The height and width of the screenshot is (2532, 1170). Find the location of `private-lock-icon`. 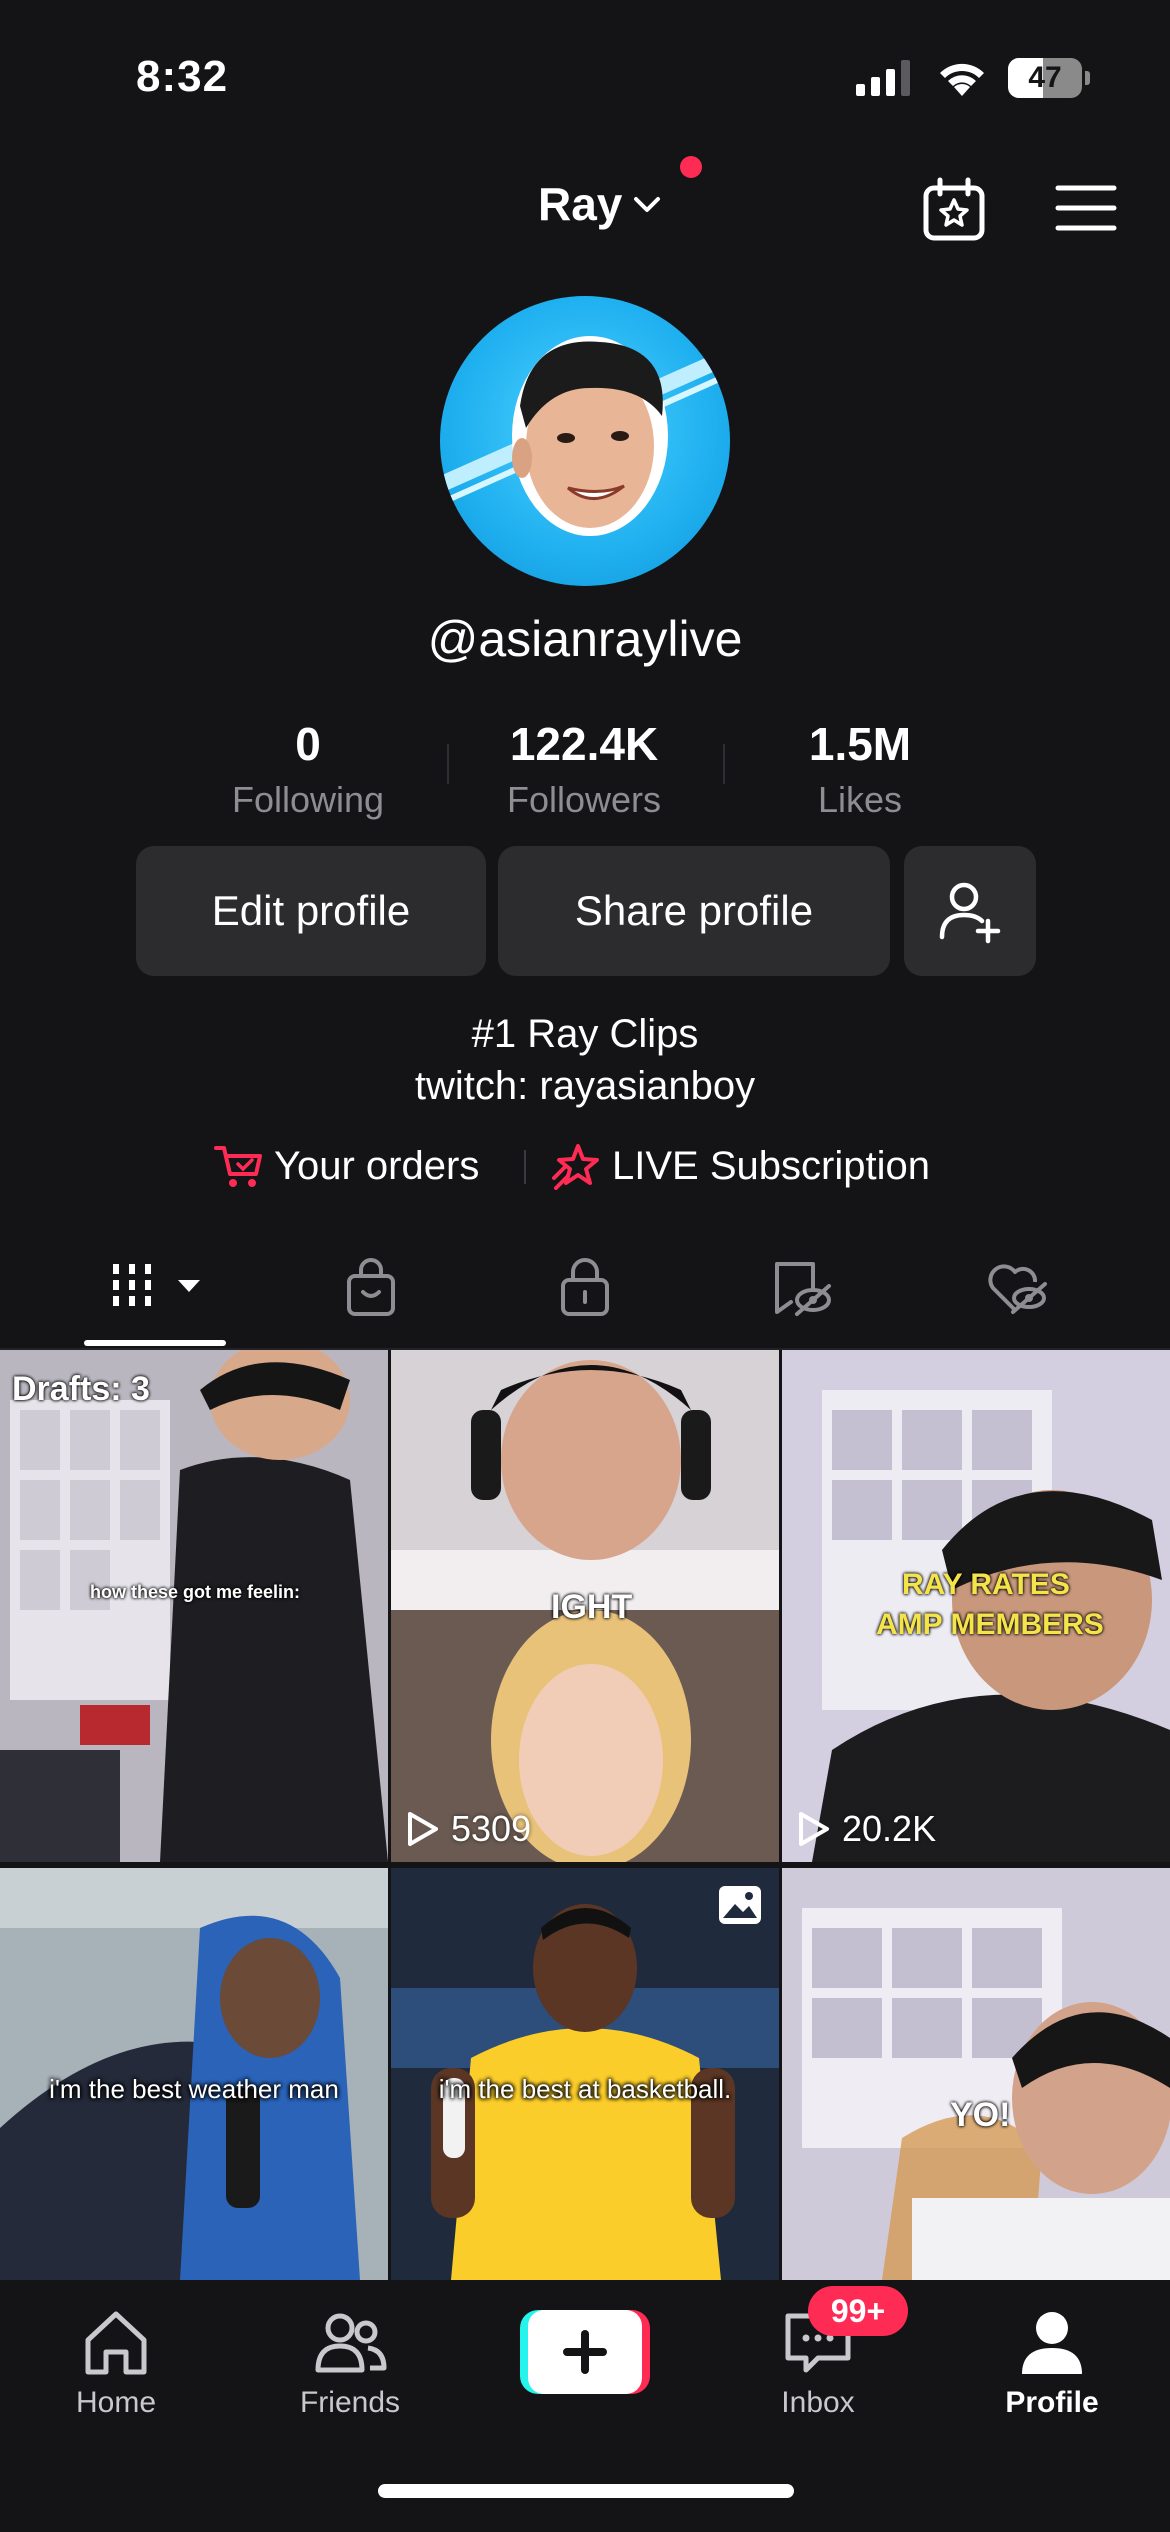

private-lock-icon is located at coordinates (585, 1287).